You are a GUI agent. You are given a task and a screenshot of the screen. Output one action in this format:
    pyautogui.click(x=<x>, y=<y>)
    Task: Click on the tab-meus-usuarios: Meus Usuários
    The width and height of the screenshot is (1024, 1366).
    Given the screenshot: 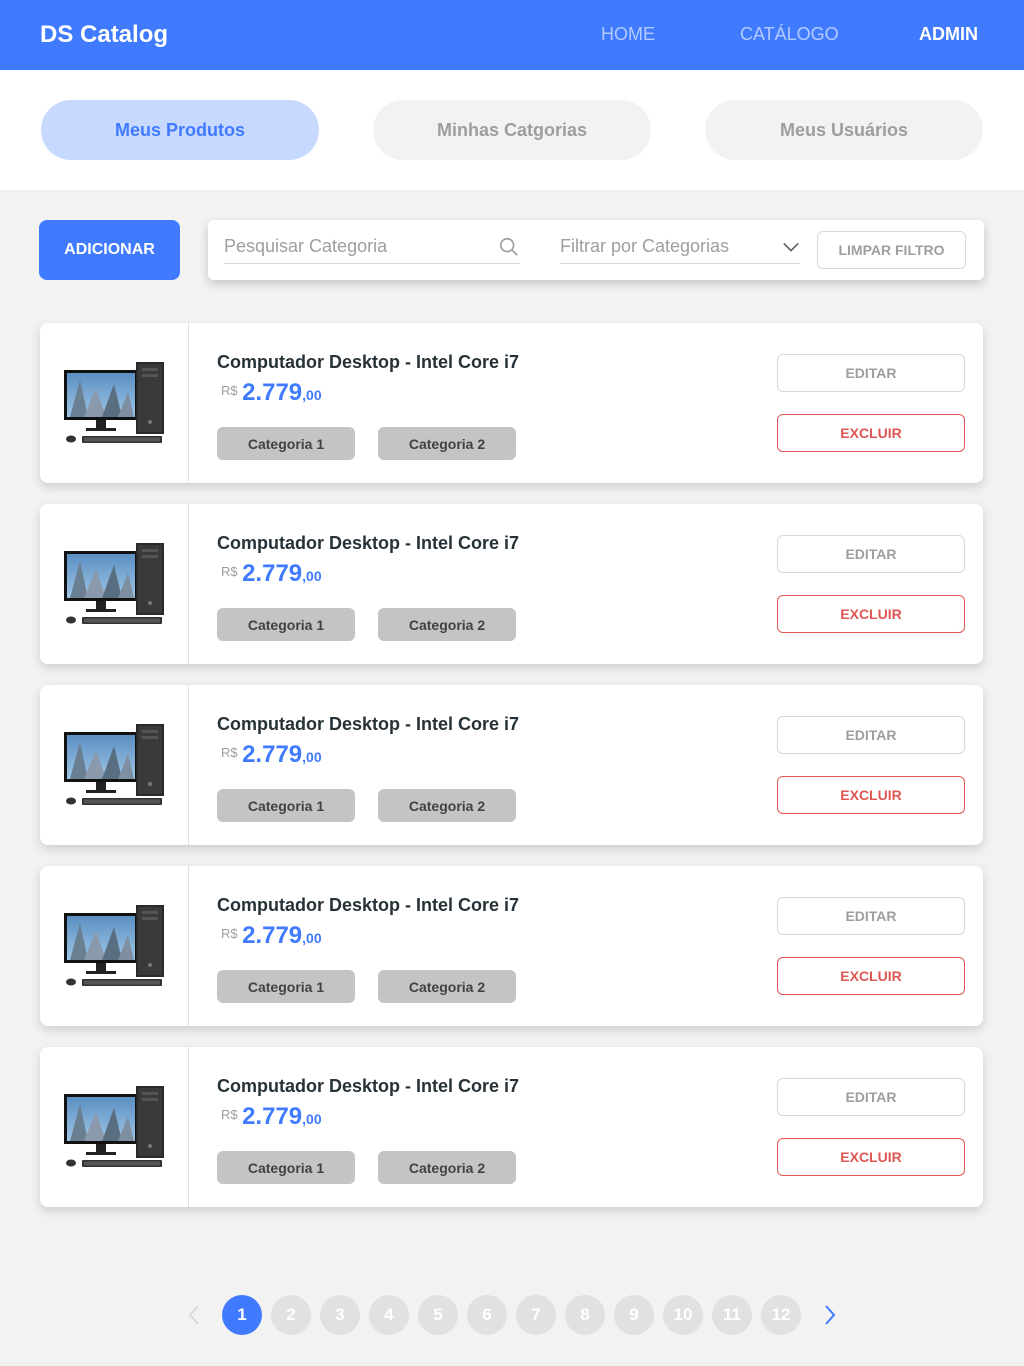 What is the action you would take?
    pyautogui.click(x=844, y=130)
    